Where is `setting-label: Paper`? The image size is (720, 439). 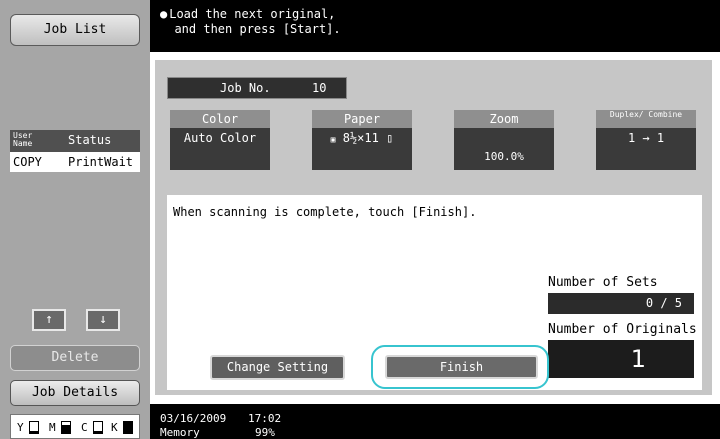
setting-label: Paper is located at coordinates (362, 119).